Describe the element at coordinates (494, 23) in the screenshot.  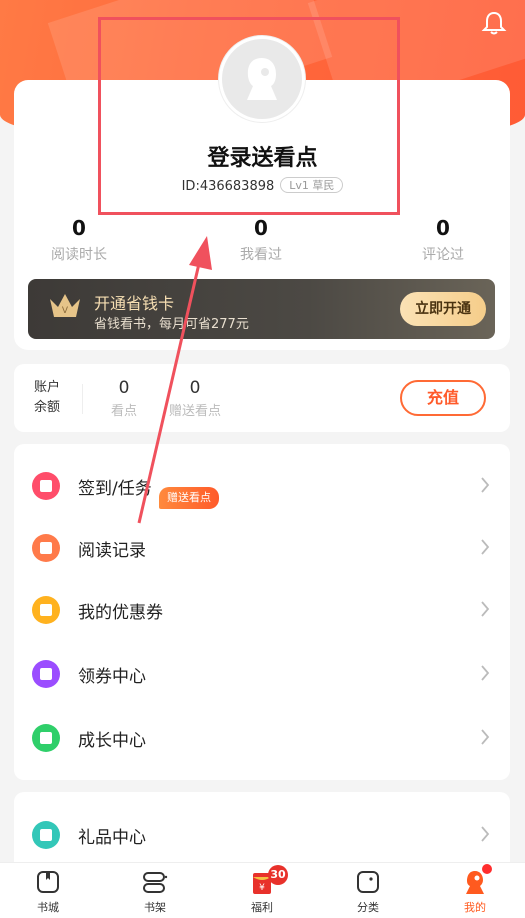
I see `notification-bell-icon` at that location.